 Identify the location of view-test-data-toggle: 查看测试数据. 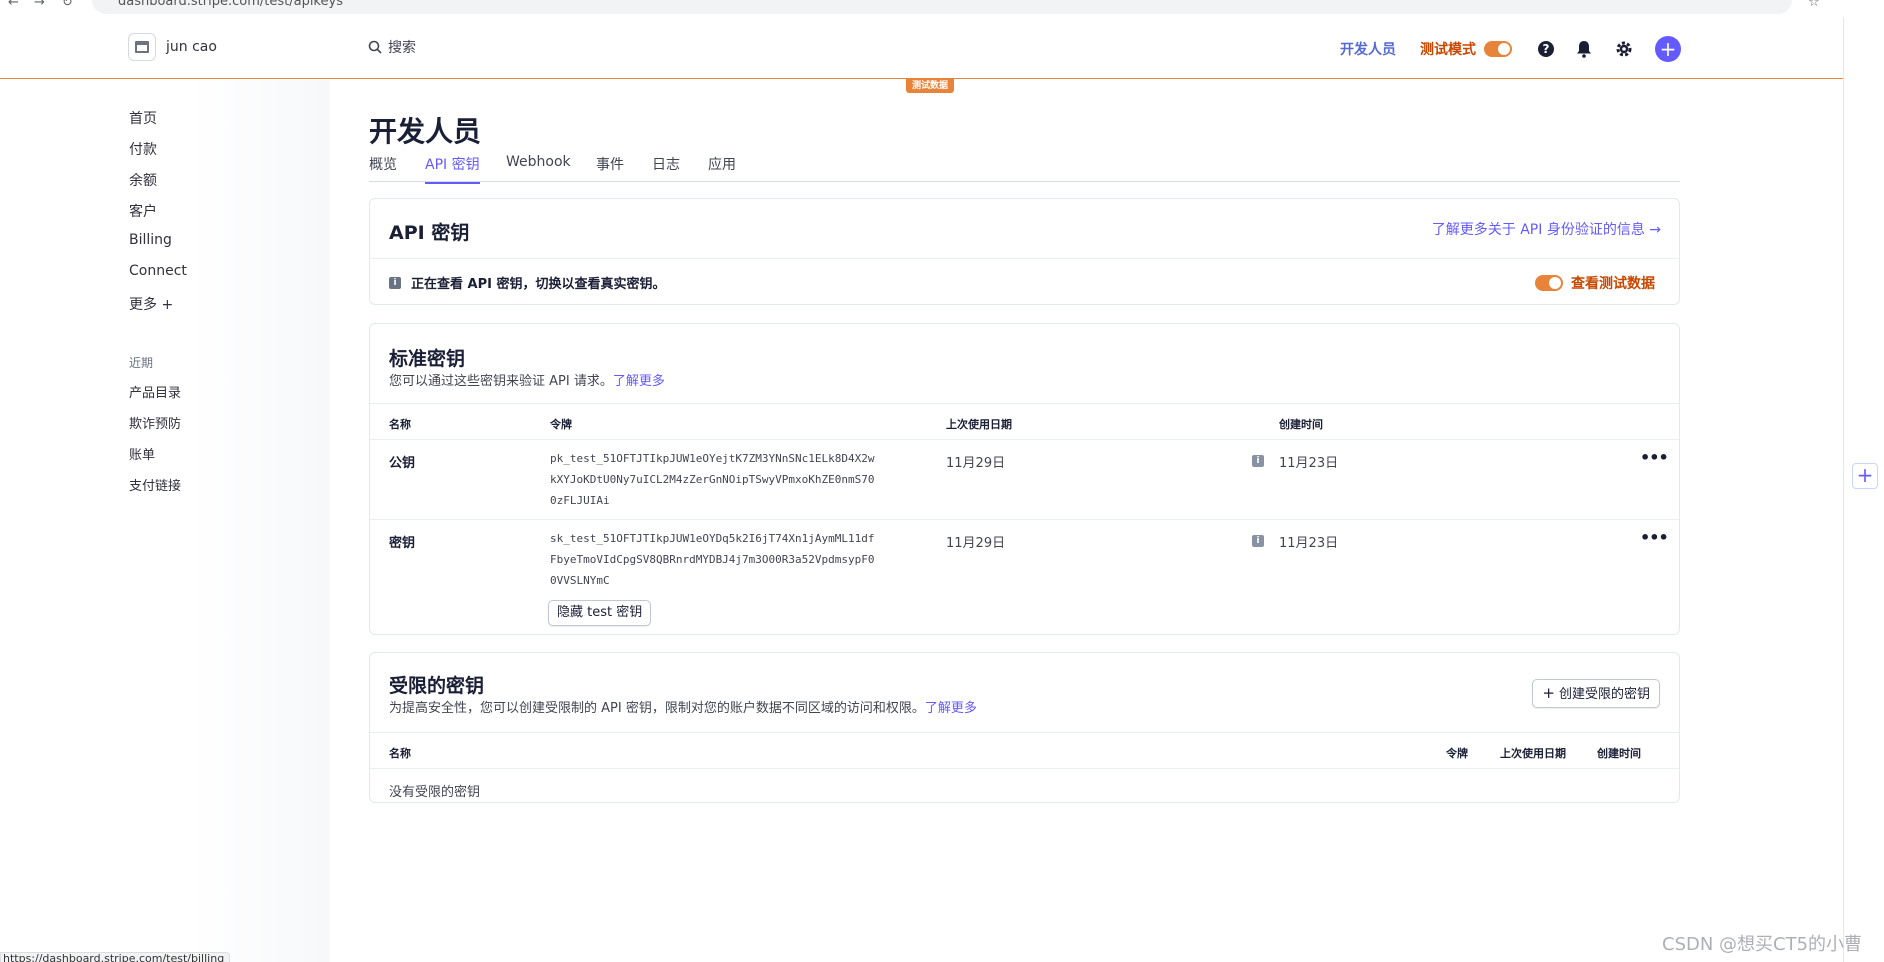
(1595, 283).